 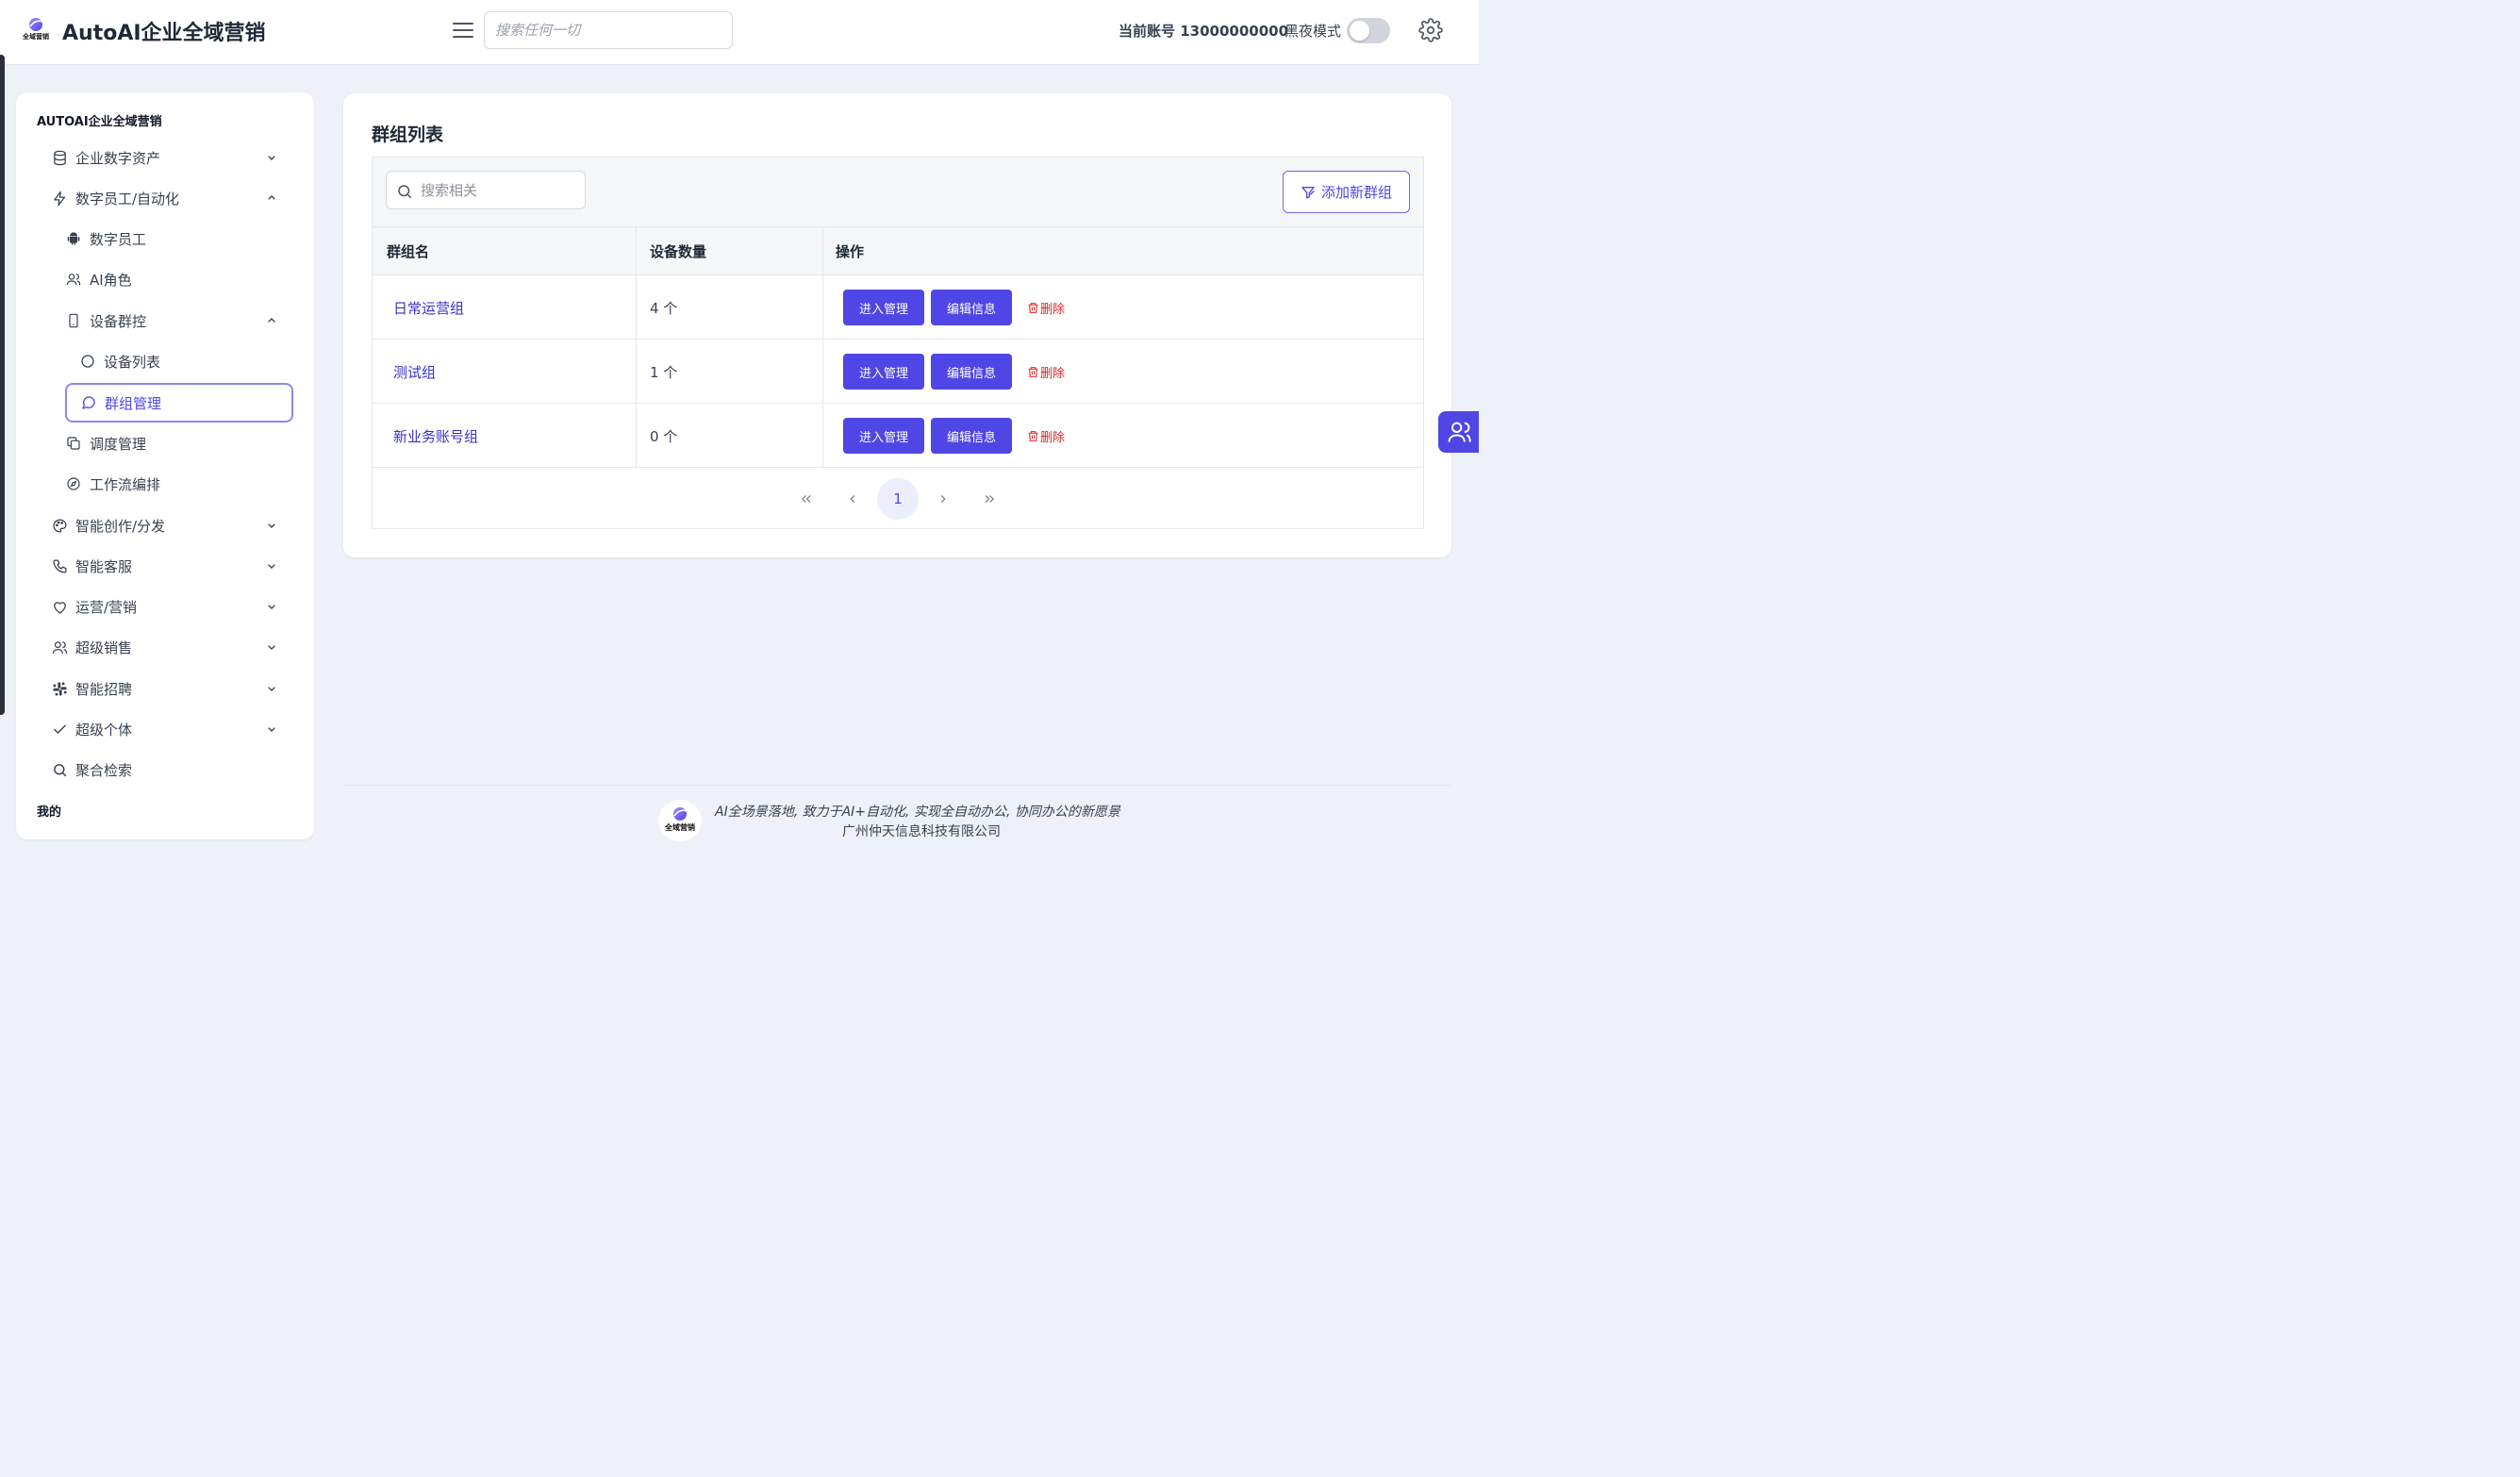 What do you see at coordinates (50, 813) in the screenshot?
I see `sidebar-section-my: 我的` at bounding box center [50, 813].